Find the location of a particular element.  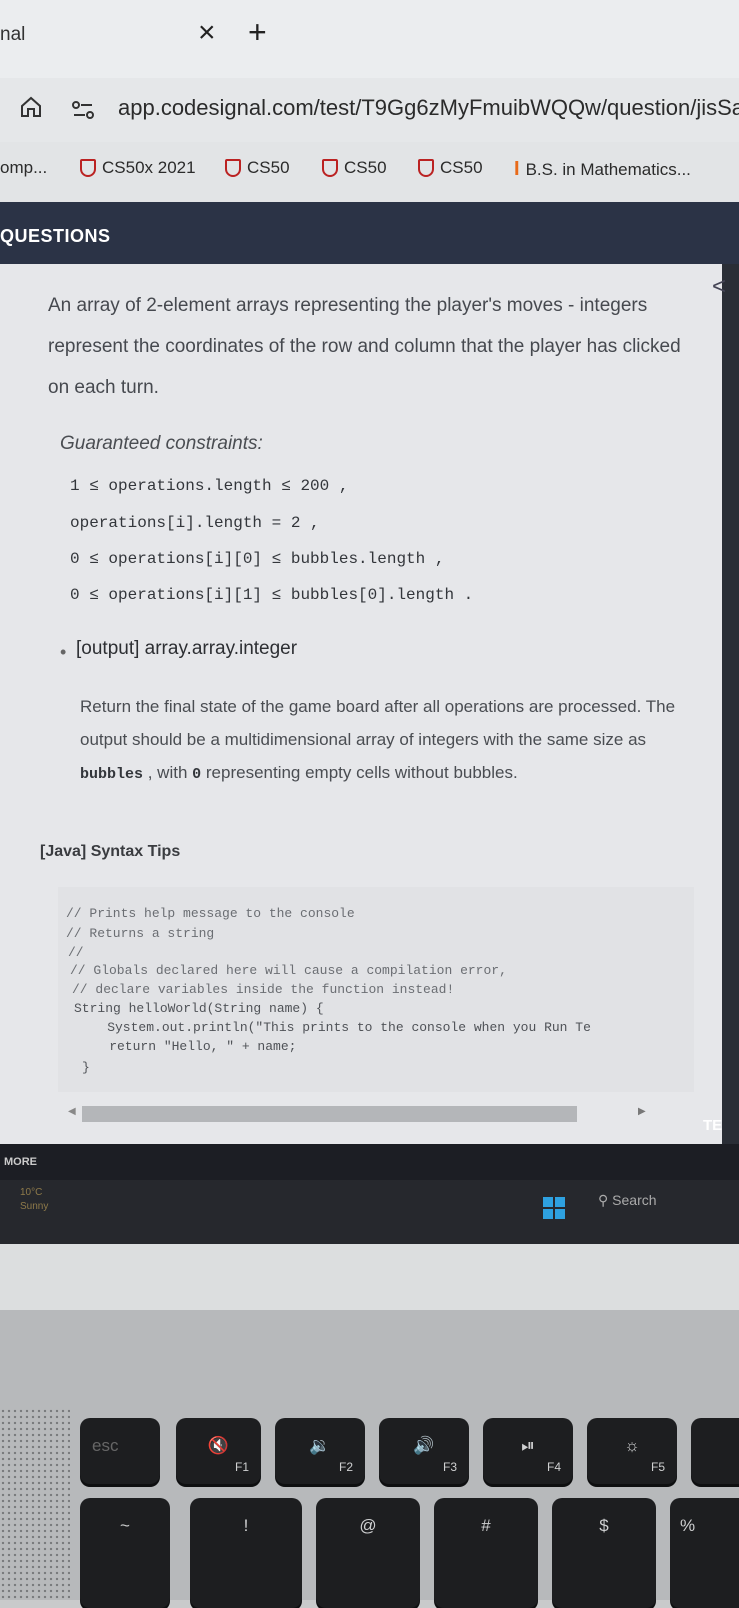

section-title: QUESTIONS is located at coordinates (55, 236).